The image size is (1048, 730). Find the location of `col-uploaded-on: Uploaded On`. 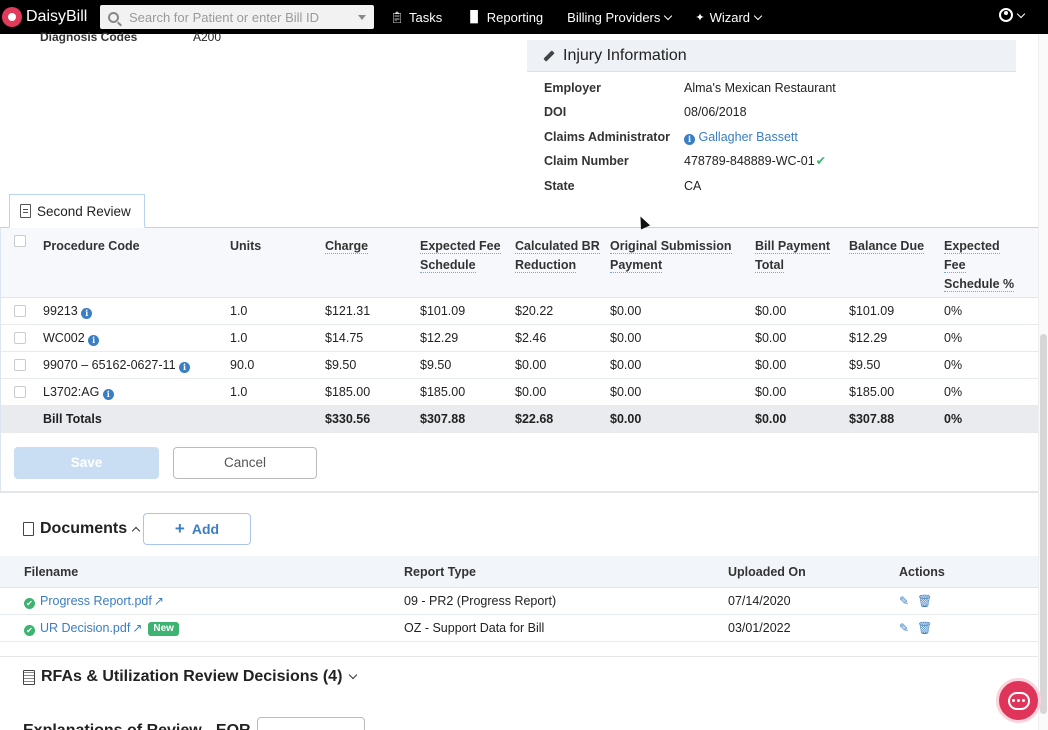

col-uploaded-on: Uploaded On is located at coordinates (767, 572).